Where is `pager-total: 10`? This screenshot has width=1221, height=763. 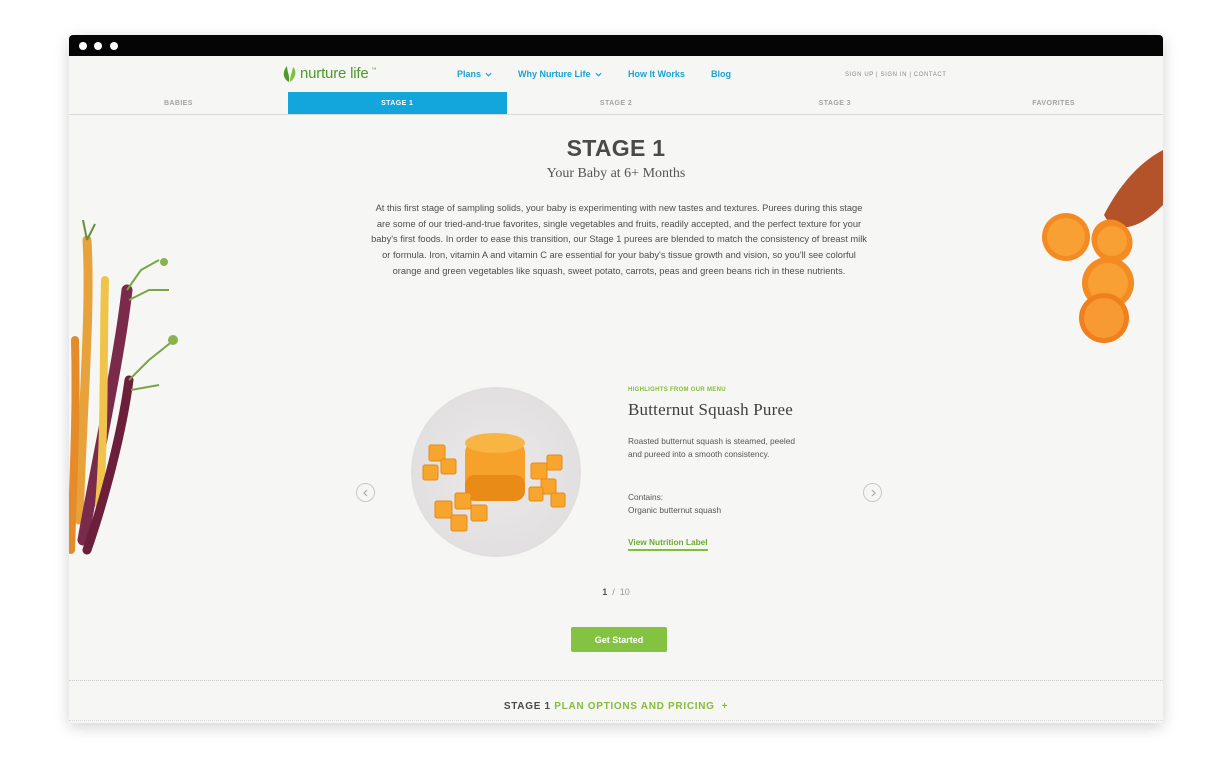 pager-total: 10 is located at coordinates (624, 592).